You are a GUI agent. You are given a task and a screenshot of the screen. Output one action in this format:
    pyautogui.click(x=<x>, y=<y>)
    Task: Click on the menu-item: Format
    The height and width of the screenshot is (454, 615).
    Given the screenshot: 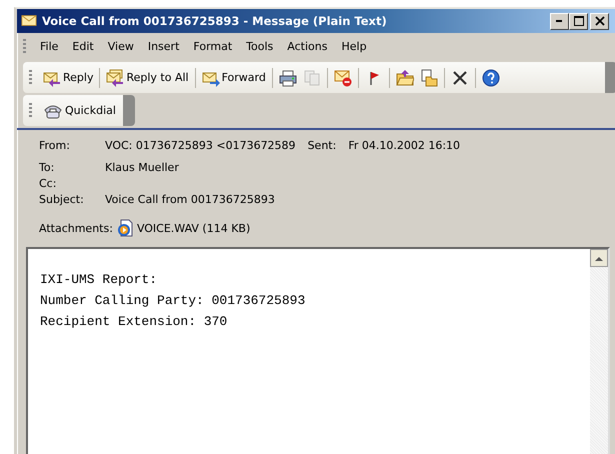 What is the action you would take?
    pyautogui.click(x=213, y=46)
    